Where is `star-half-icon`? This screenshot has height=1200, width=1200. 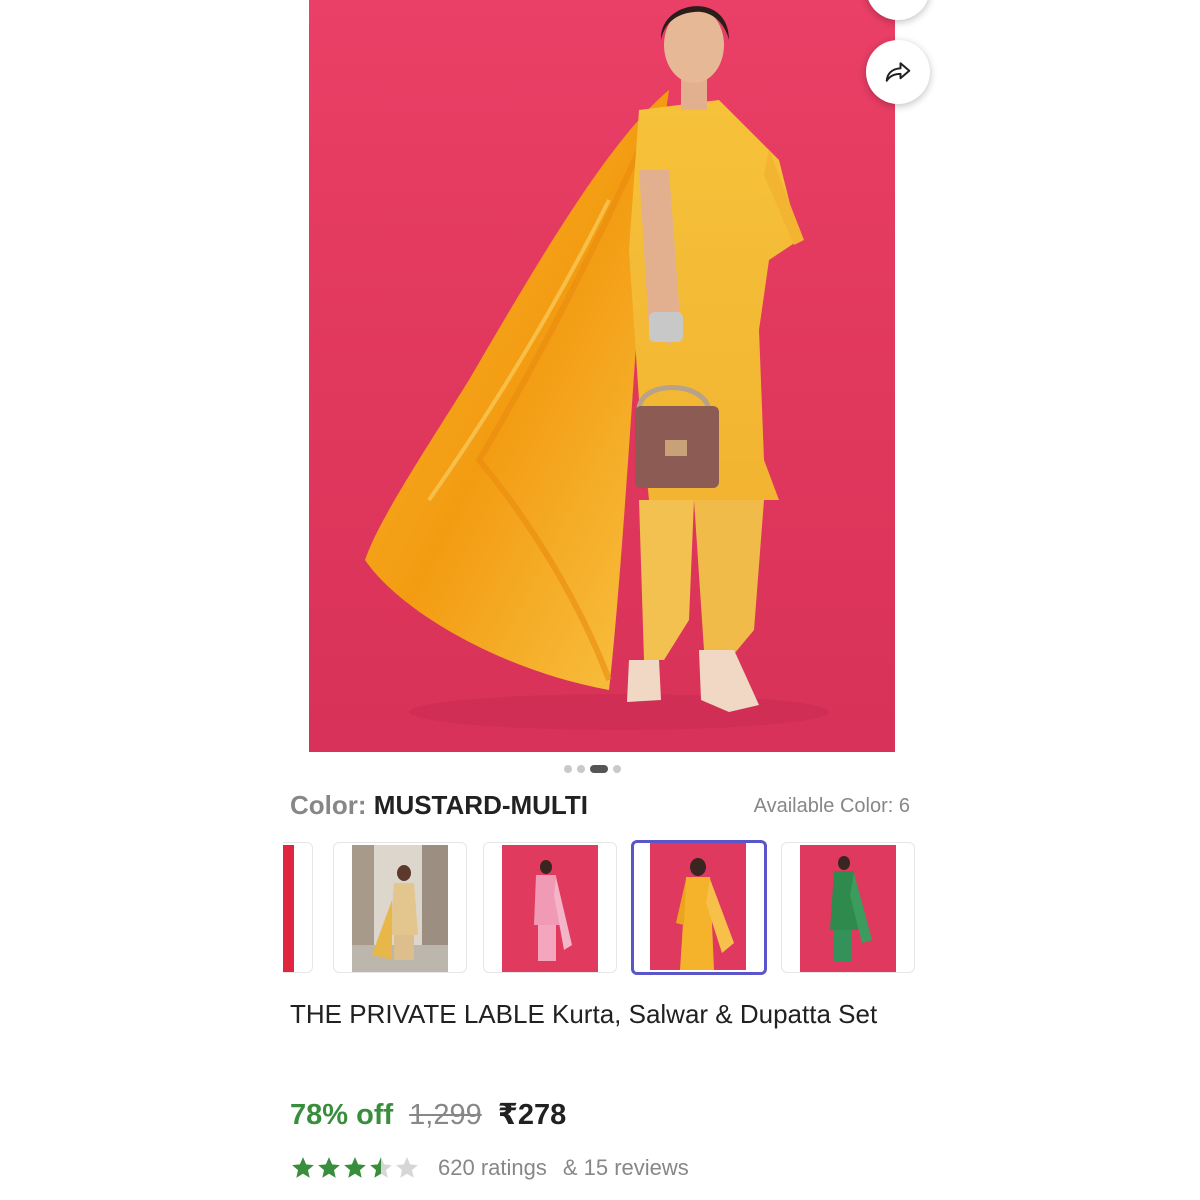 star-half-icon is located at coordinates (381, 1167).